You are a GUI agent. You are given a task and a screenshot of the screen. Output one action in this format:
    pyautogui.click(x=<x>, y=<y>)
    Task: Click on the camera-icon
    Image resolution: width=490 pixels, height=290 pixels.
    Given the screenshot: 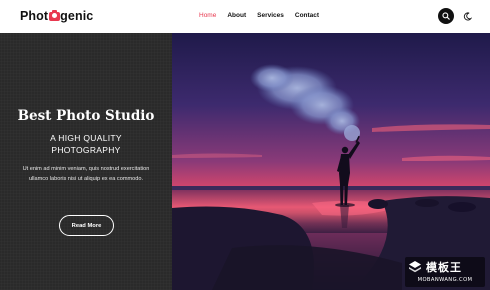 What is the action you would take?
    pyautogui.click(x=54, y=15)
    